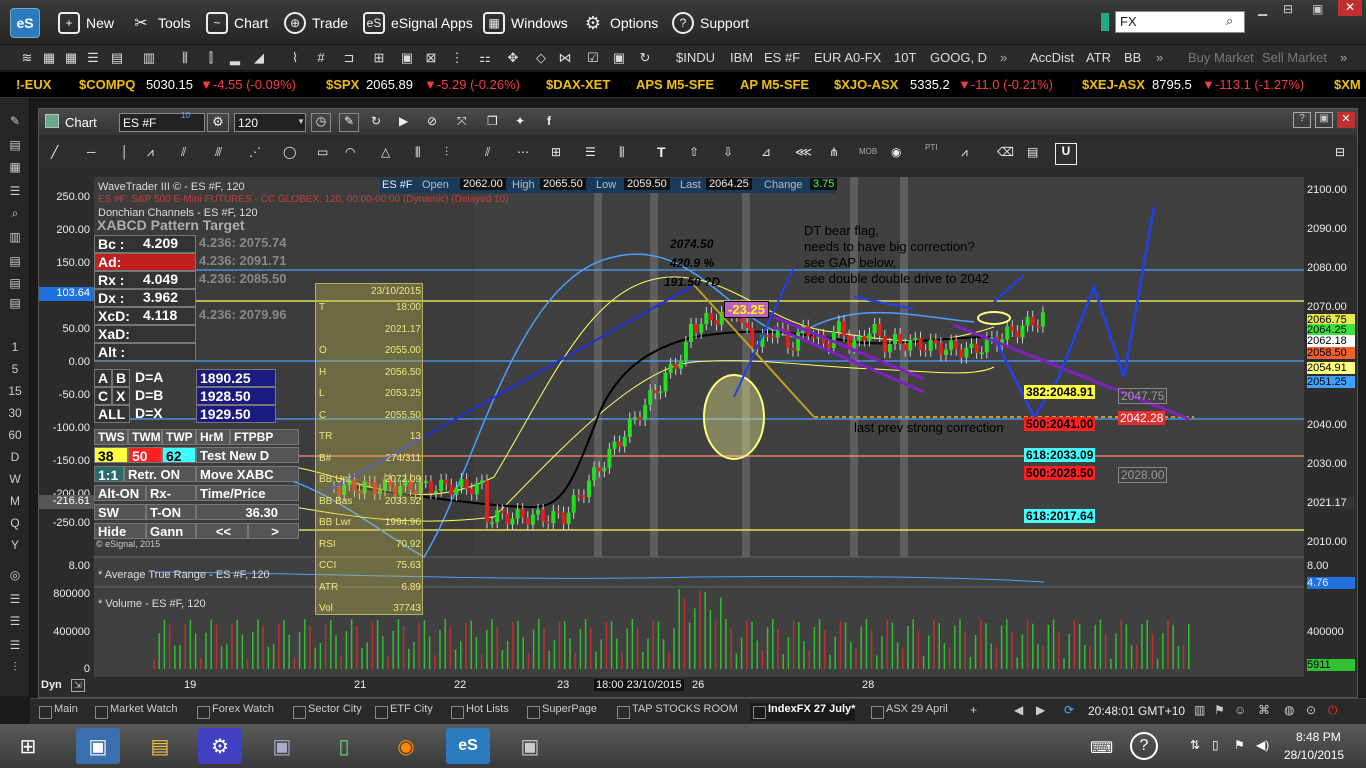  What do you see at coordinates (111, 437) in the screenshot?
I see `btn-tws: TWS` at bounding box center [111, 437].